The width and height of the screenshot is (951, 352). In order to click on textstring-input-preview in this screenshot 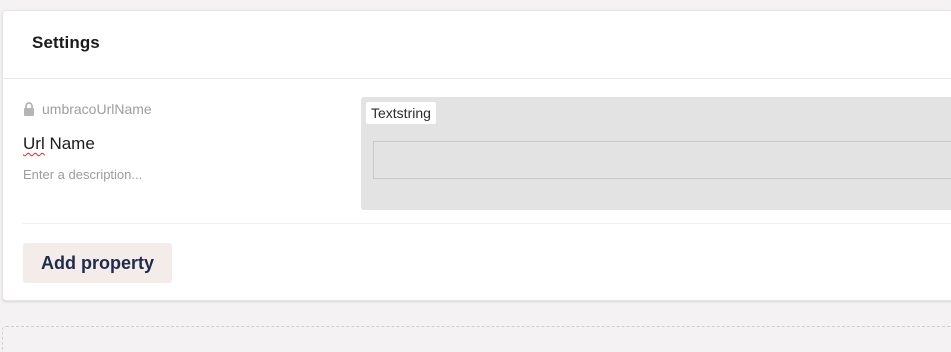, I will do `click(662, 160)`.